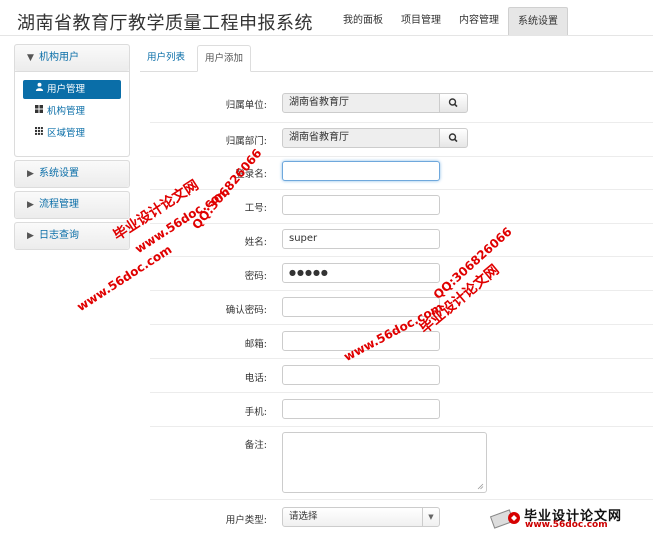 This screenshot has width=653, height=536. Describe the element at coordinates (303, 516) in the screenshot. I see `usertype-selected-value: 请选择` at that location.